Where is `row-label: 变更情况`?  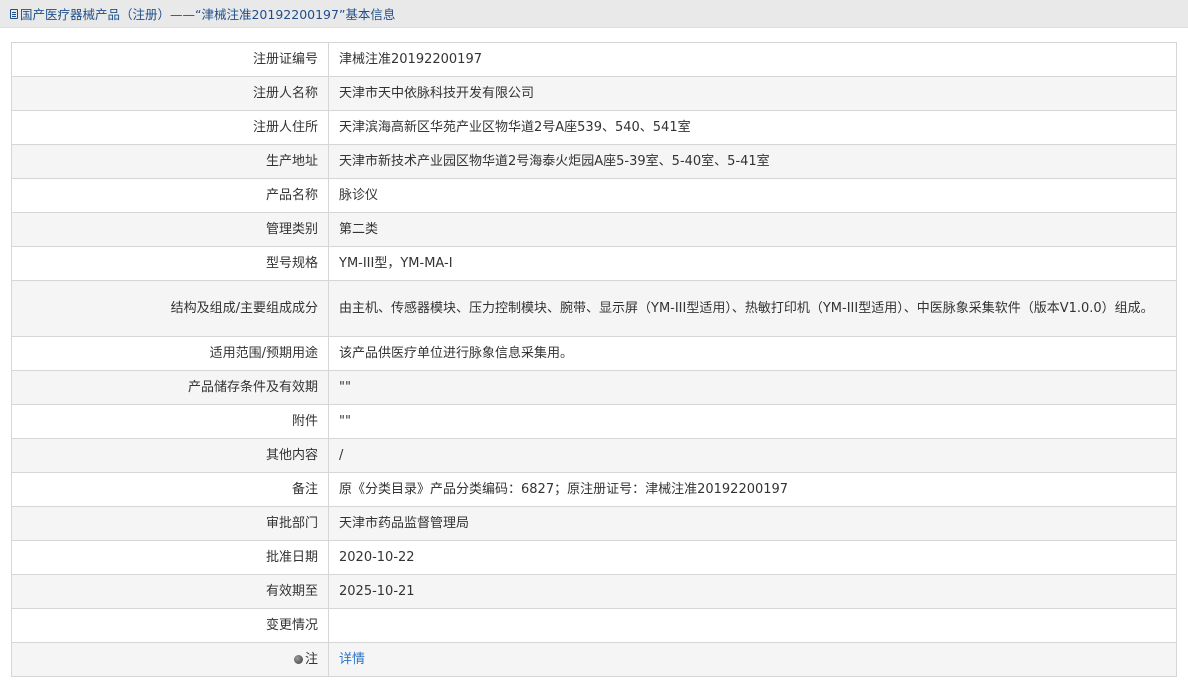 row-label: 变更情况 is located at coordinates (170, 625).